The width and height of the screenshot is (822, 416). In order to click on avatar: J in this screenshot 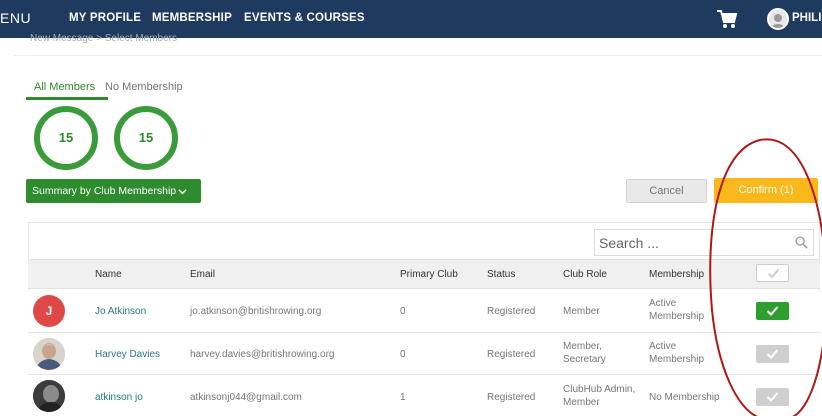, I will do `click(49, 311)`.